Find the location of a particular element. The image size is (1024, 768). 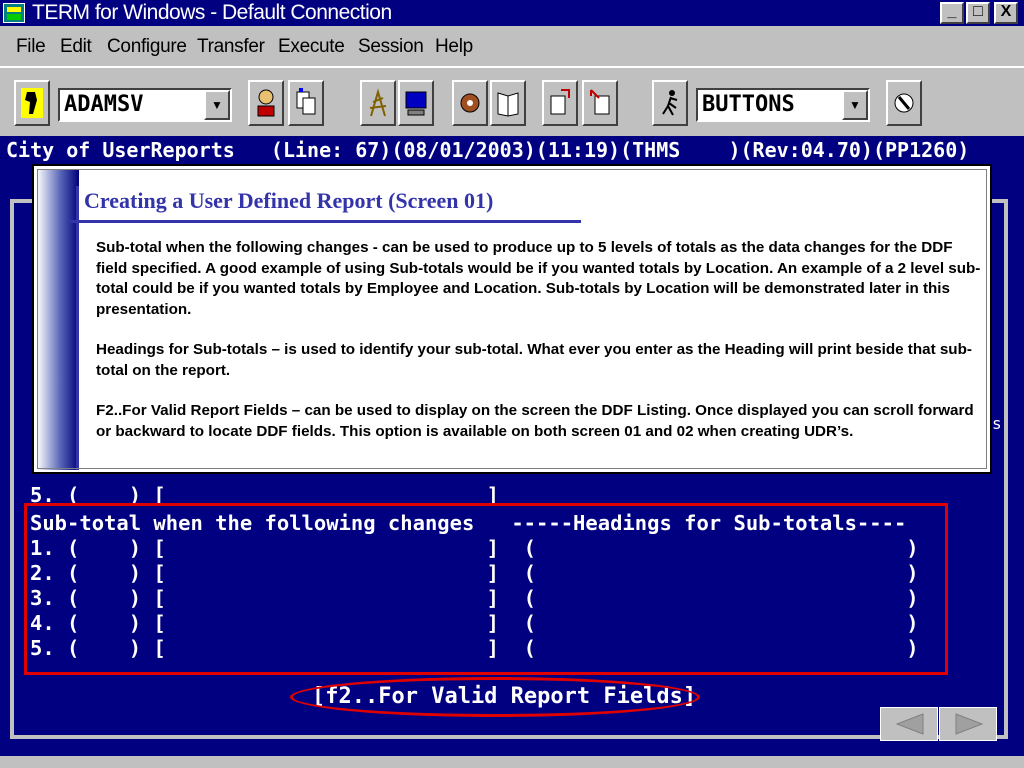

pen-icon is located at coordinates (904, 103).